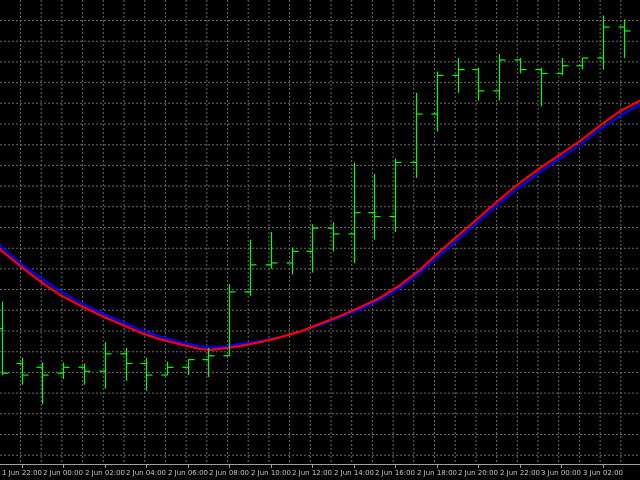 The height and width of the screenshot is (480, 640). Describe the element at coordinates (437, 473) in the screenshot. I see `time-axis-label: 2 Jun 18:00` at that location.